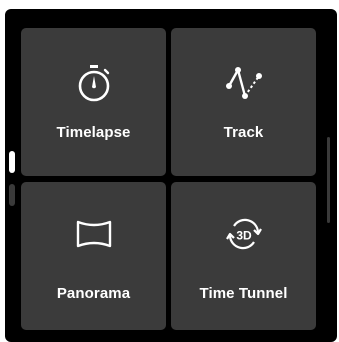 Image resolution: width=339 pixels, height=342 pixels. I want to click on stopwatch-icon, so click(94, 84).